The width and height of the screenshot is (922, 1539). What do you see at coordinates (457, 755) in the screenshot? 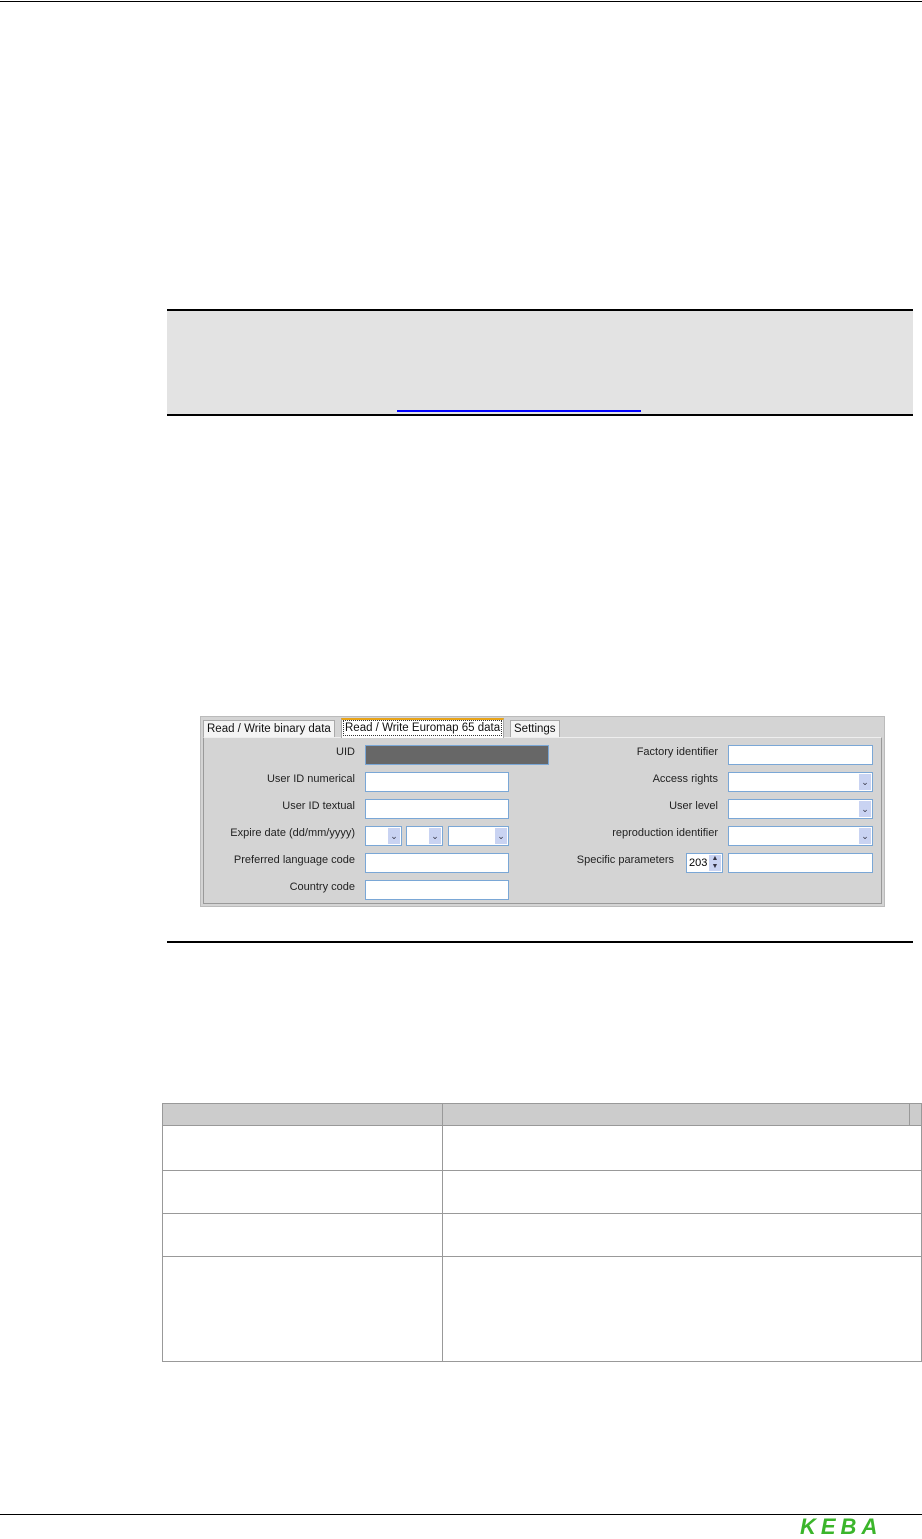
I see `uid-field` at bounding box center [457, 755].